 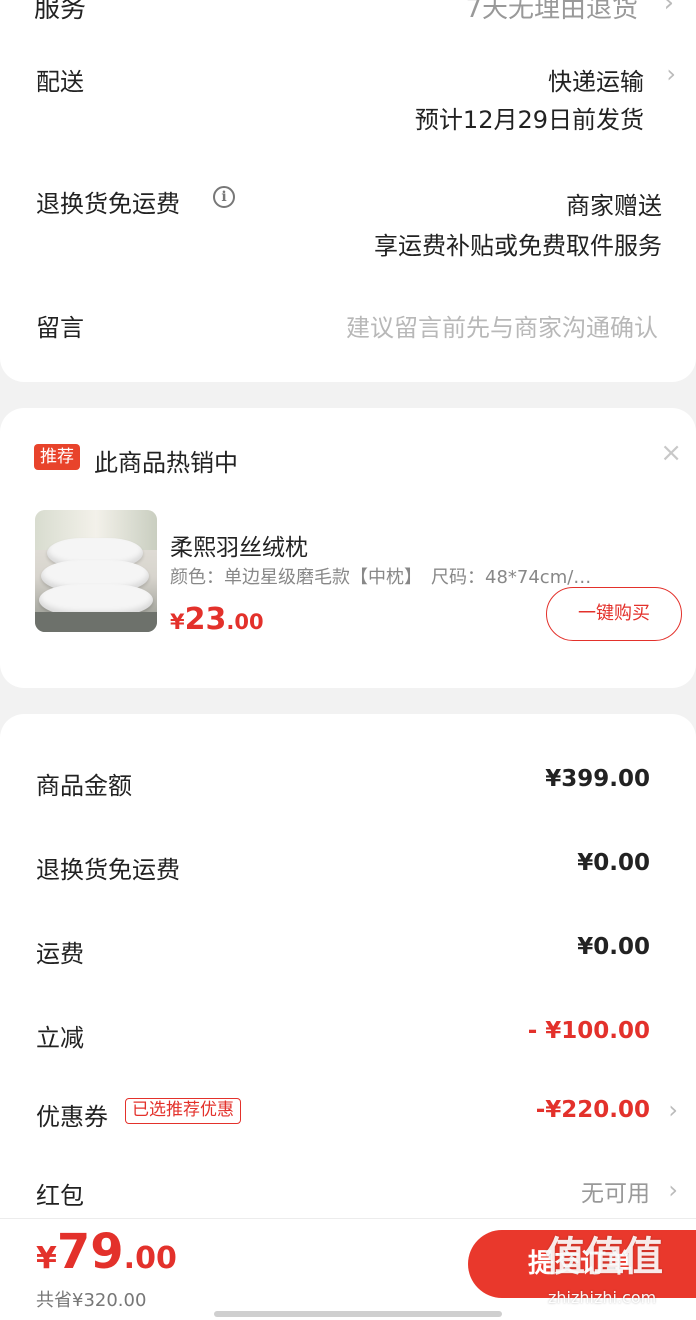 What do you see at coordinates (613, 863) in the screenshot?
I see `return-fee-value: ¥0.00` at bounding box center [613, 863].